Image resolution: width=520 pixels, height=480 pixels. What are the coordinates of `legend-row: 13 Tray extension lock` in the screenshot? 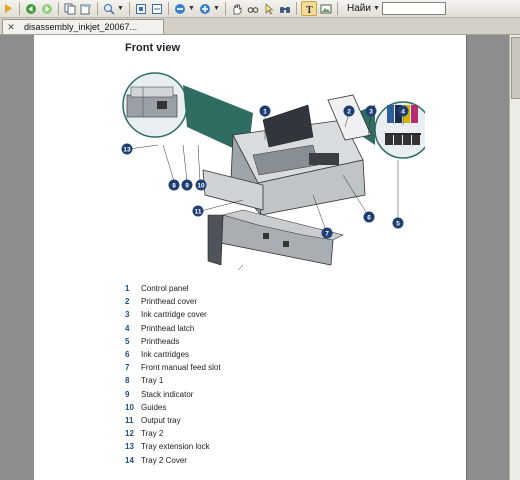 It's located at (173, 446).